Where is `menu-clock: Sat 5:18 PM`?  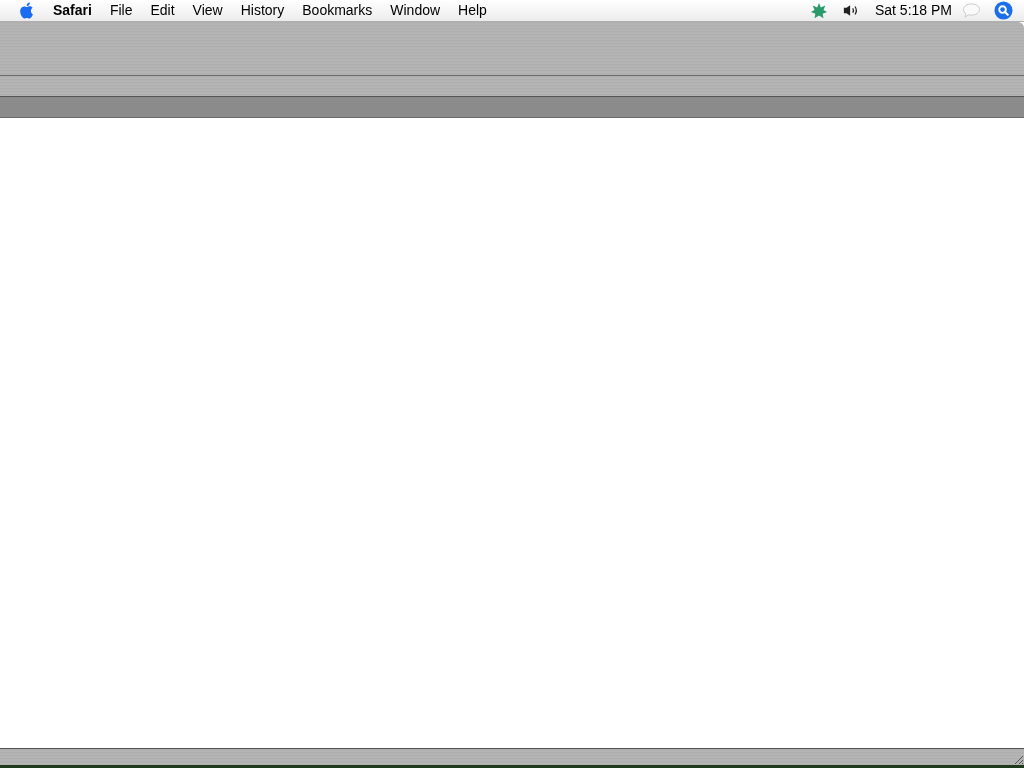 menu-clock: Sat 5:18 PM is located at coordinates (913, 10).